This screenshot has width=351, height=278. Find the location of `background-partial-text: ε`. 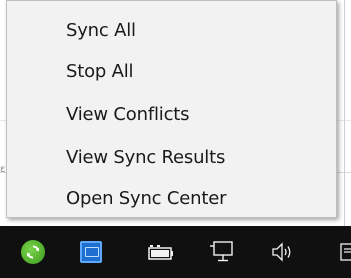

background-partial-text: ε is located at coordinates (3, 169).